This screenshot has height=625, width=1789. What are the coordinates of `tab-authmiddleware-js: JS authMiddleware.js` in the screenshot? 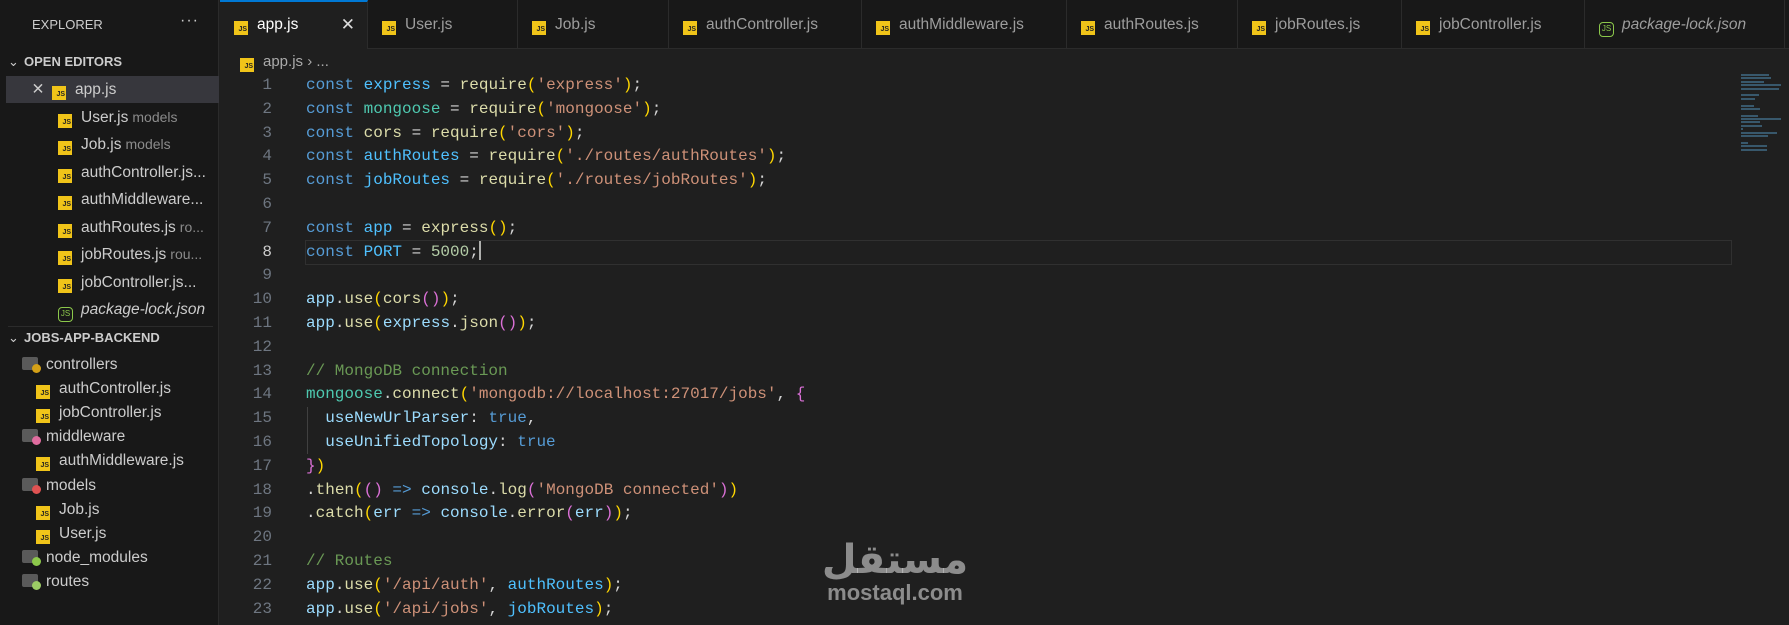 It's located at (964, 24).